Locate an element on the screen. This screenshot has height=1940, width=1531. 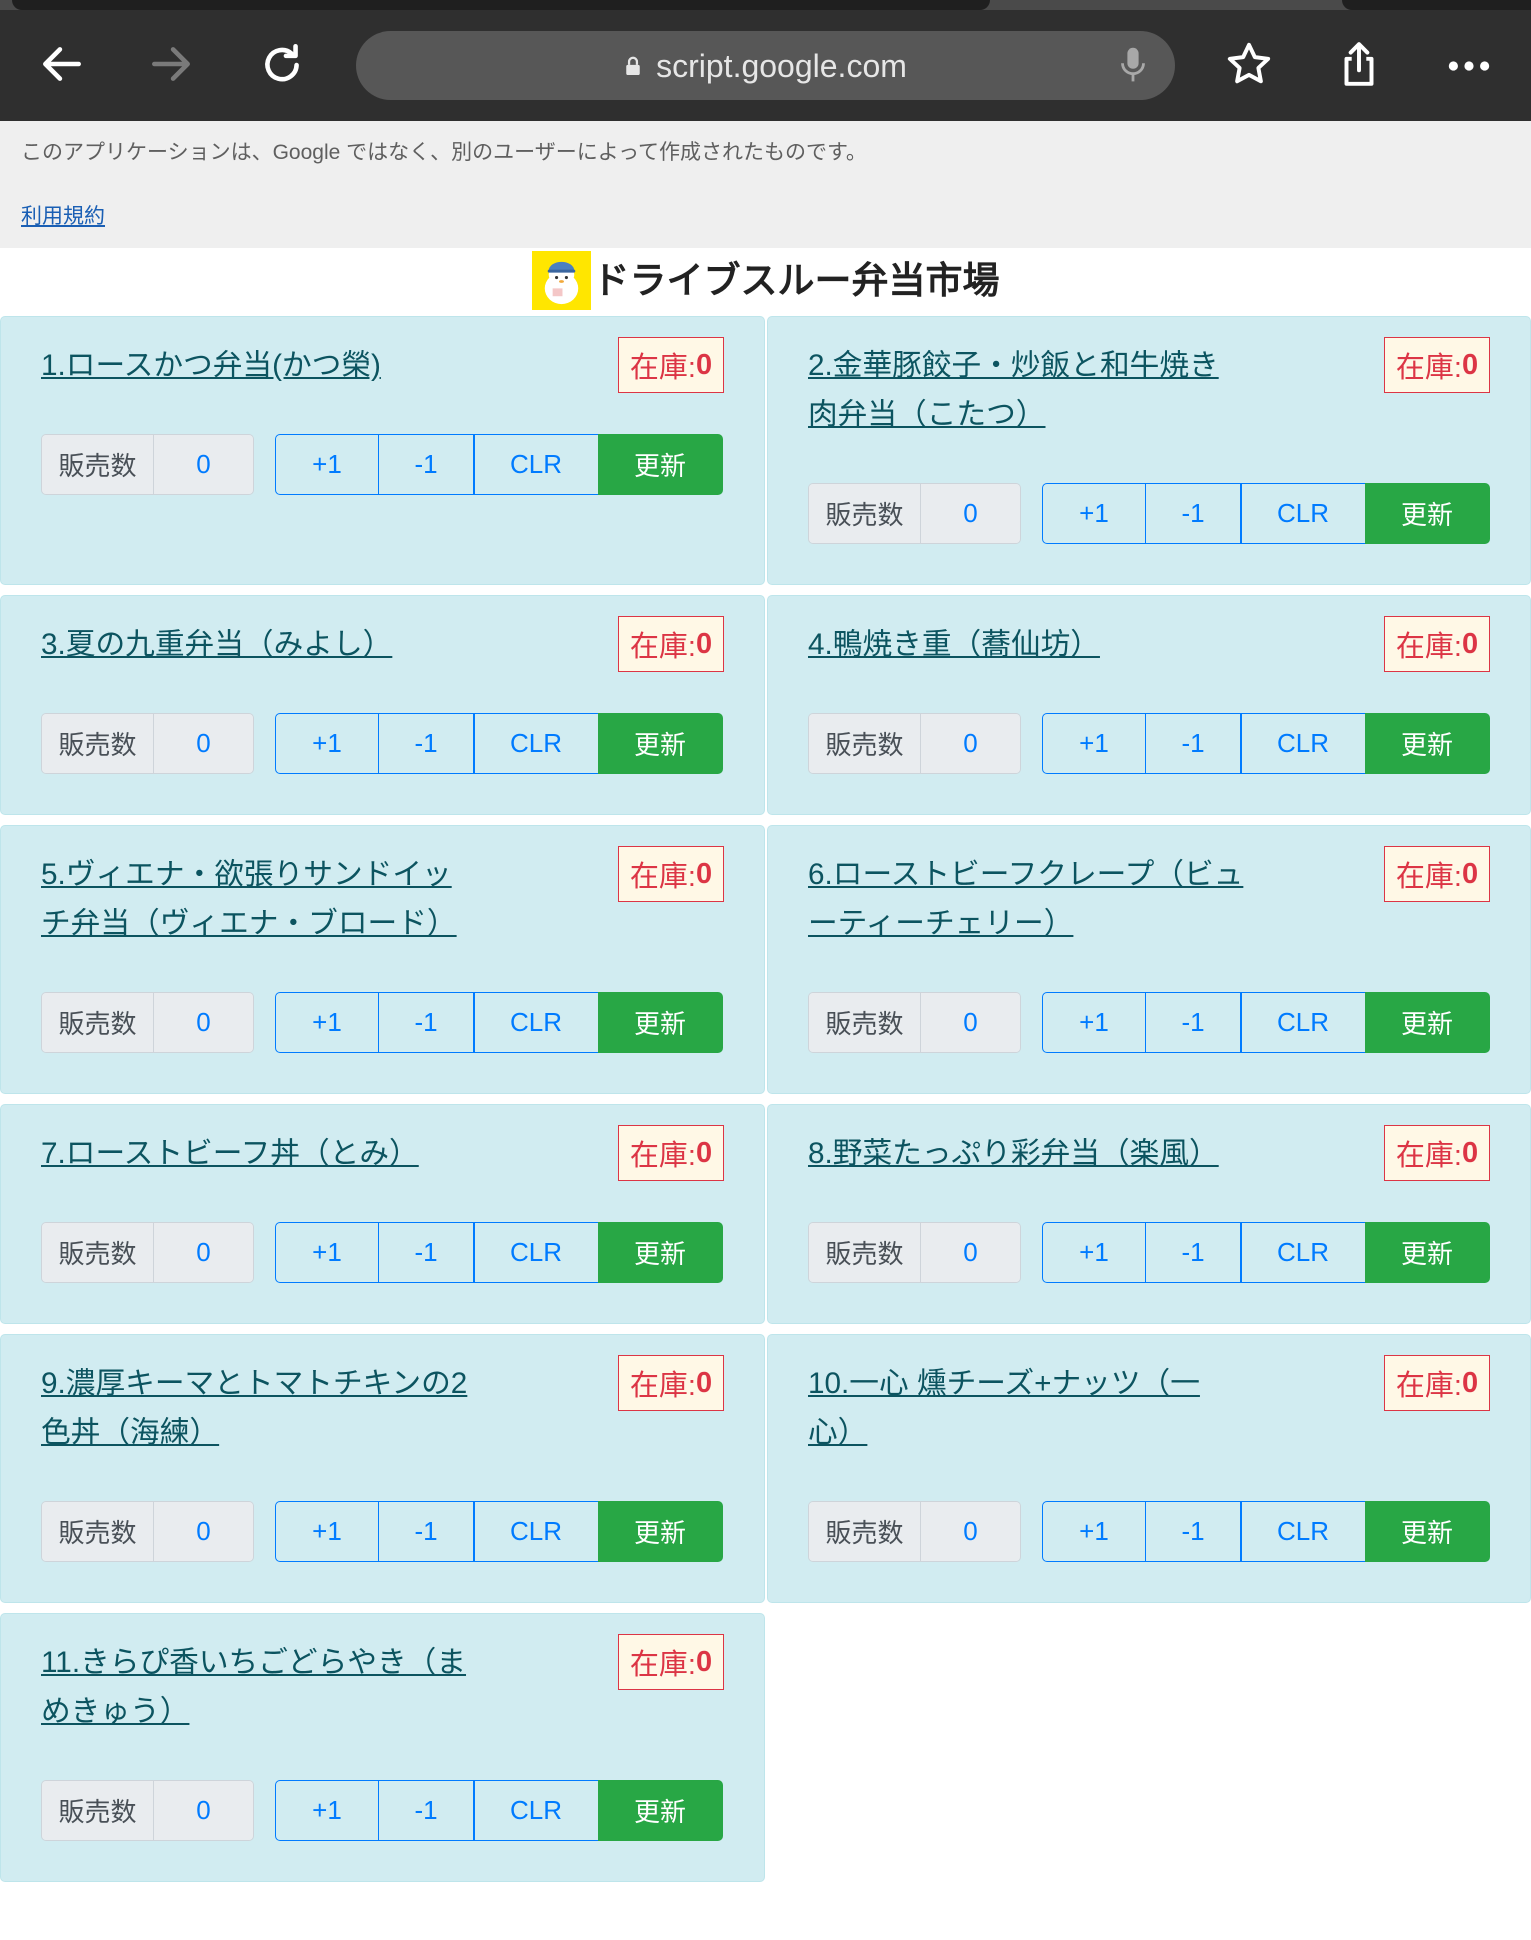
reload-icon is located at coordinates (282, 64).